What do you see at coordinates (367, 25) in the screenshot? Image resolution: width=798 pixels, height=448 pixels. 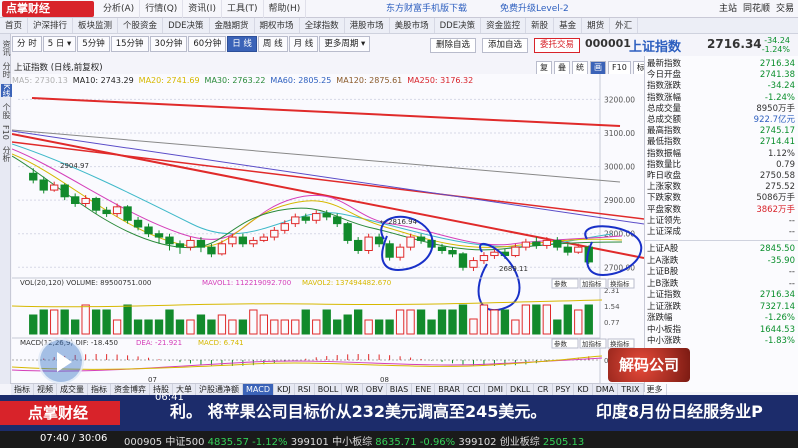 I see `nav-item: 港股市场` at bounding box center [367, 25].